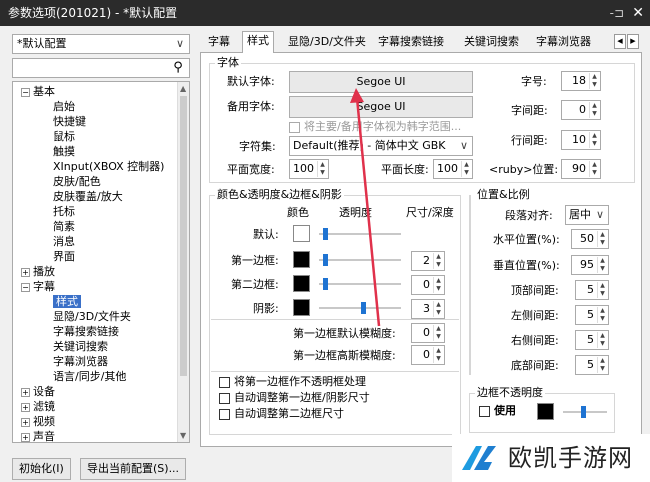 This screenshot has width=650, height=482. I want to click on watermark: 欧凯手游网, so click(551, 458).